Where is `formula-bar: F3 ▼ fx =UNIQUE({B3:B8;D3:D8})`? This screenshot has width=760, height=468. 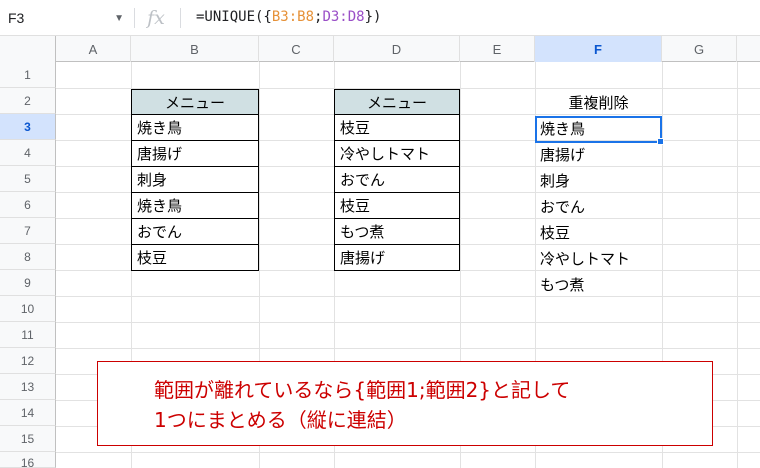 formula-bar: F3 ▼ fx =UNIQUE({B3:B8;D3:D8}) is located at coordinates (380, 18).